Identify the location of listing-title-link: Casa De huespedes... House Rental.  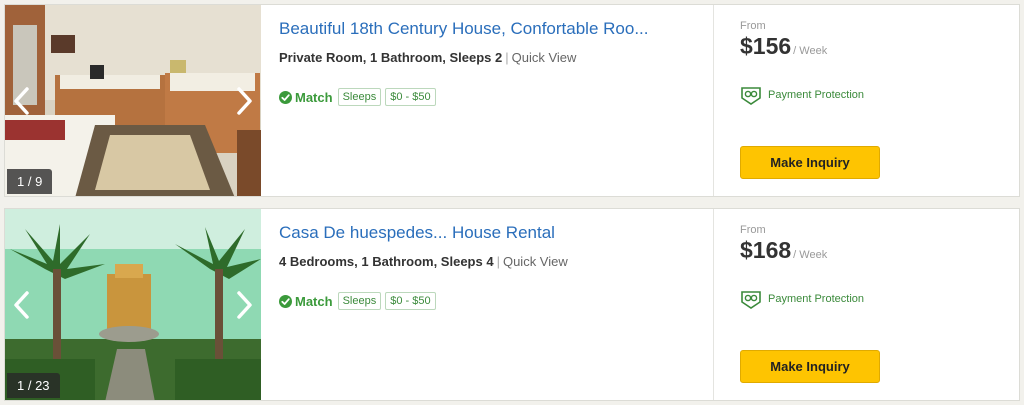
(417, 233).